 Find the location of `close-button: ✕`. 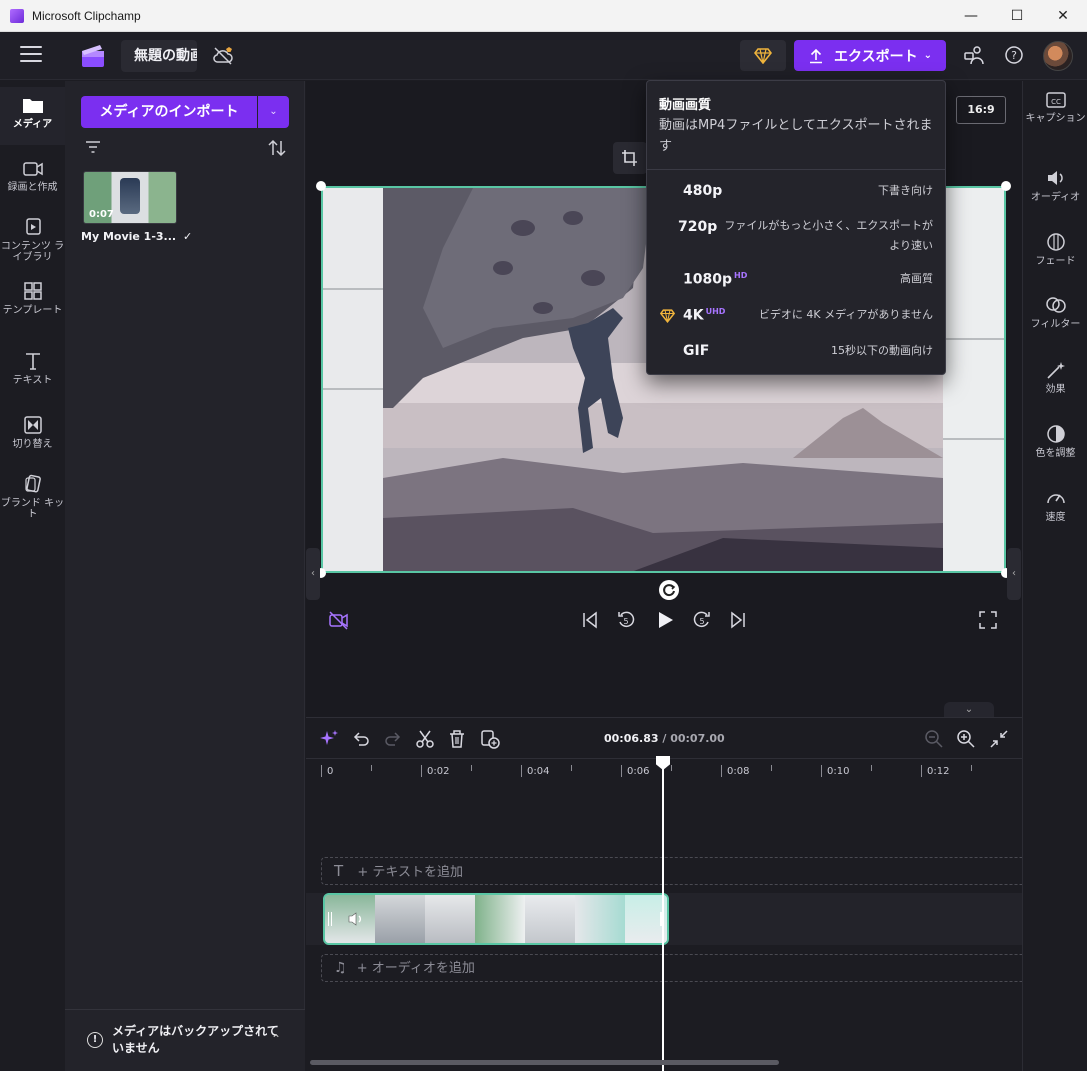

close-button: ✕ is located at coordinates (1063, 16).